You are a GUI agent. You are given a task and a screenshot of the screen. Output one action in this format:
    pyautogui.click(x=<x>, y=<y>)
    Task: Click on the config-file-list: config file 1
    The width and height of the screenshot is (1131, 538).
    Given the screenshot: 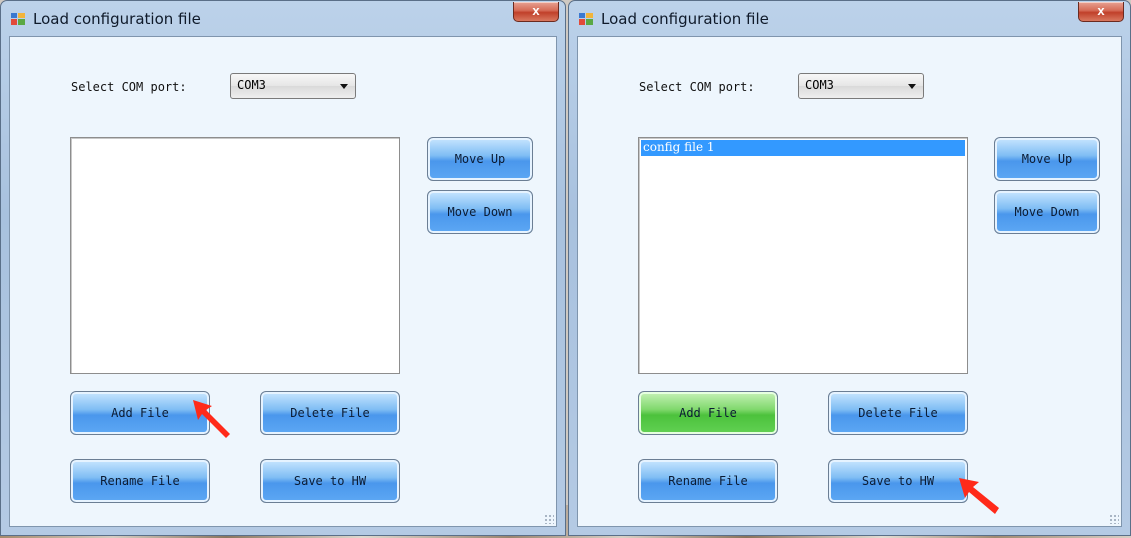 What is the action you would take?
    pyautogui.click(x=803, y=255)
    